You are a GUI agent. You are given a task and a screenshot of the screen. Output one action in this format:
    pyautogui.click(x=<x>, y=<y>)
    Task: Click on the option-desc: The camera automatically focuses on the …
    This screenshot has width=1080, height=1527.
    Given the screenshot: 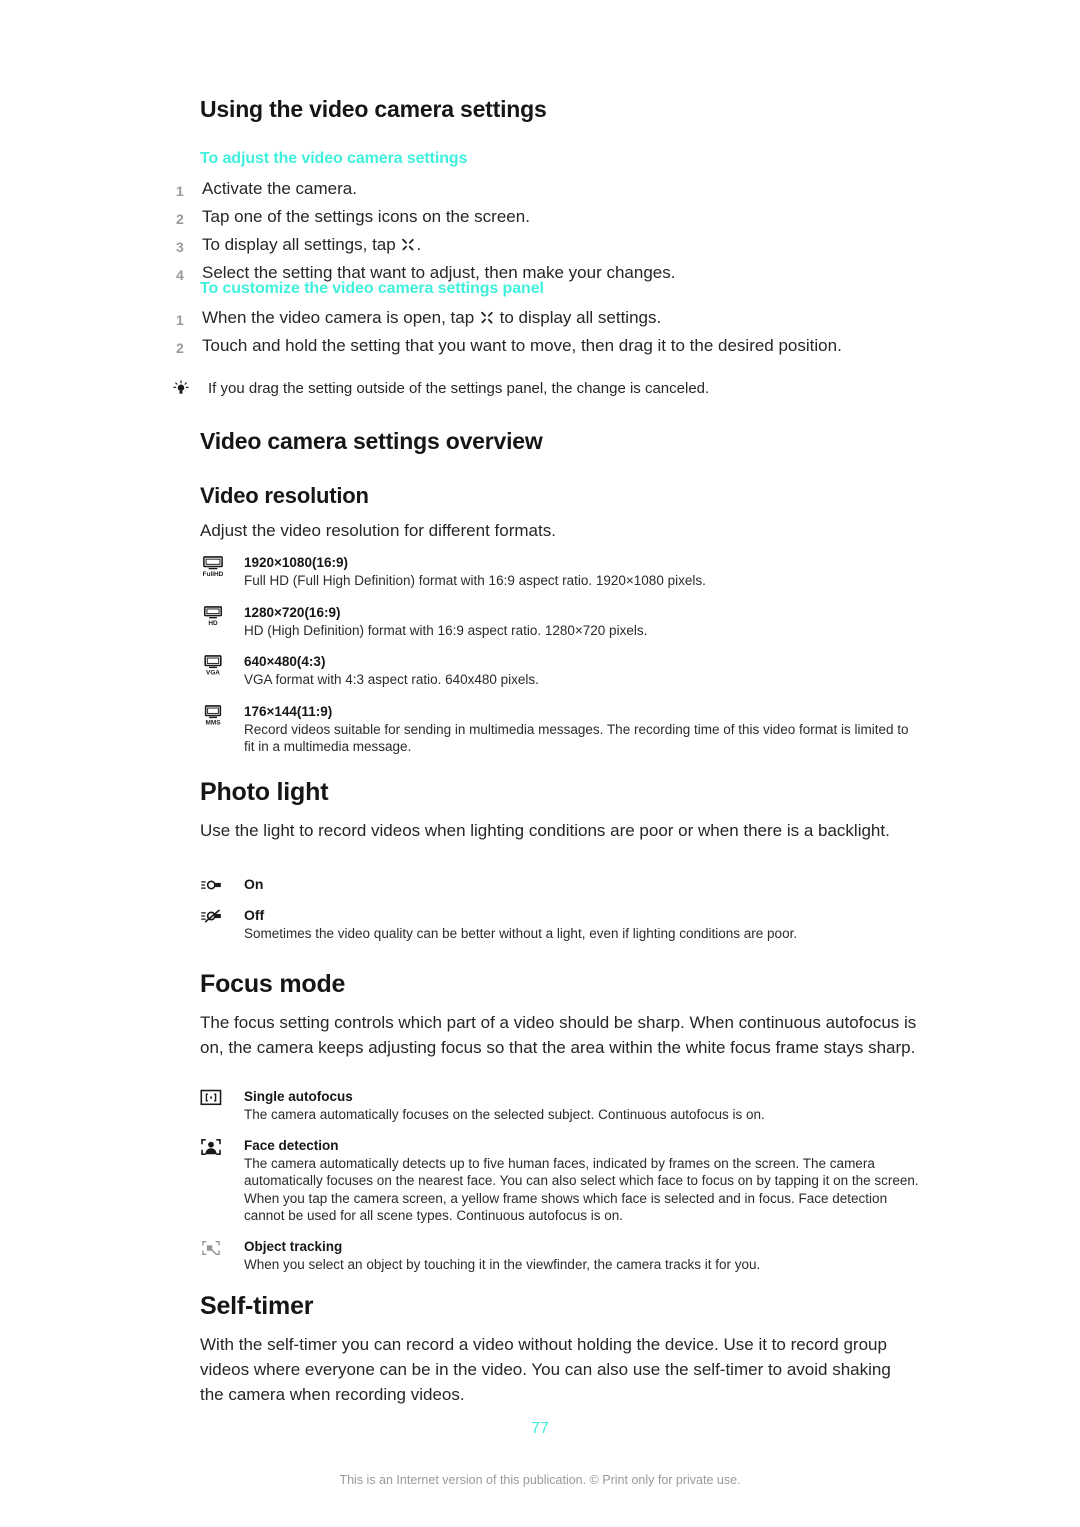 What is the action you would take?
    pyautogui.click(x=504, y=1114)
    